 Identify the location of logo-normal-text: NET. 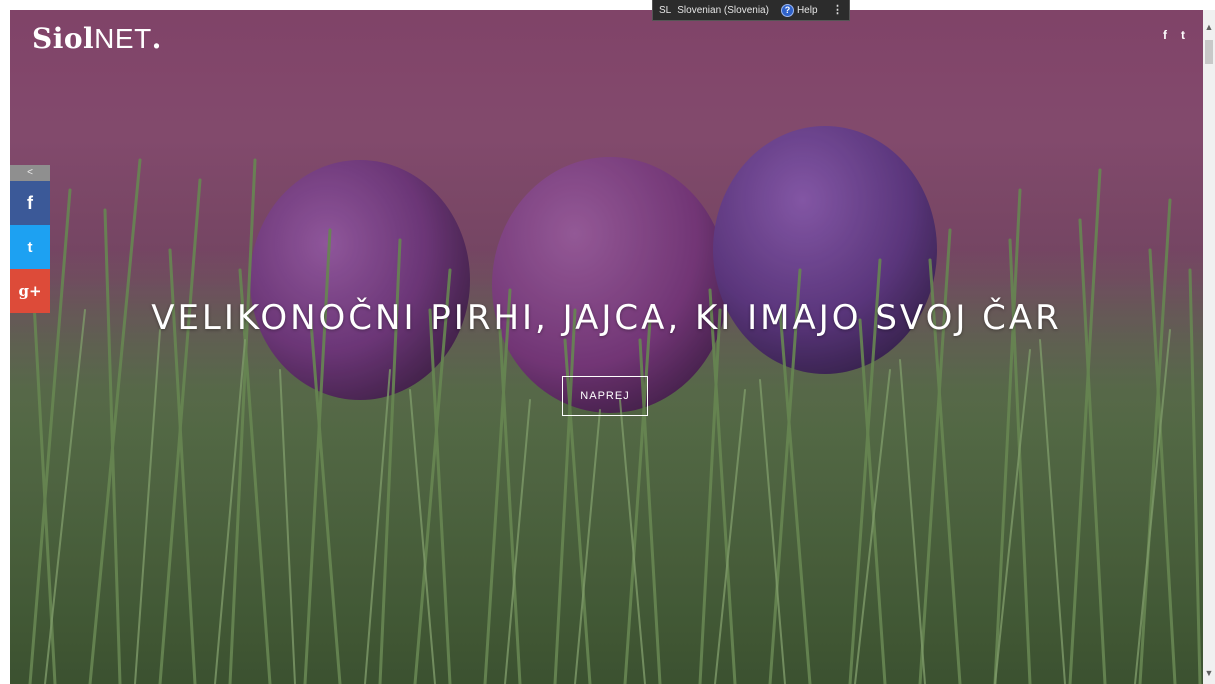
(123, 38).